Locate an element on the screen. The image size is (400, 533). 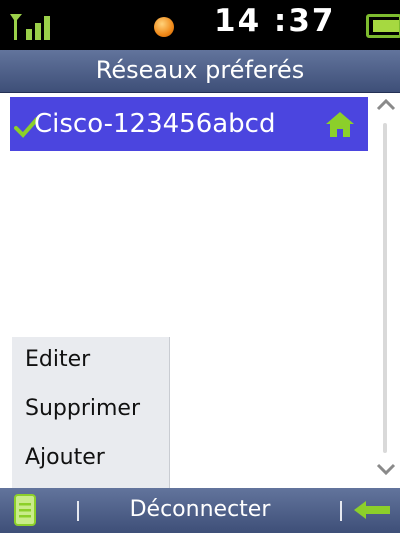
signal-strength-icon is located at coordinates (30, 27).